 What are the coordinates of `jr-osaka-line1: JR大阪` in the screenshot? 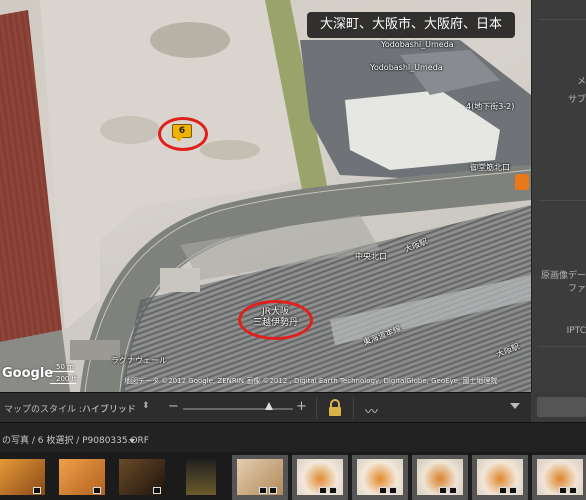 It's located at (275, 312).